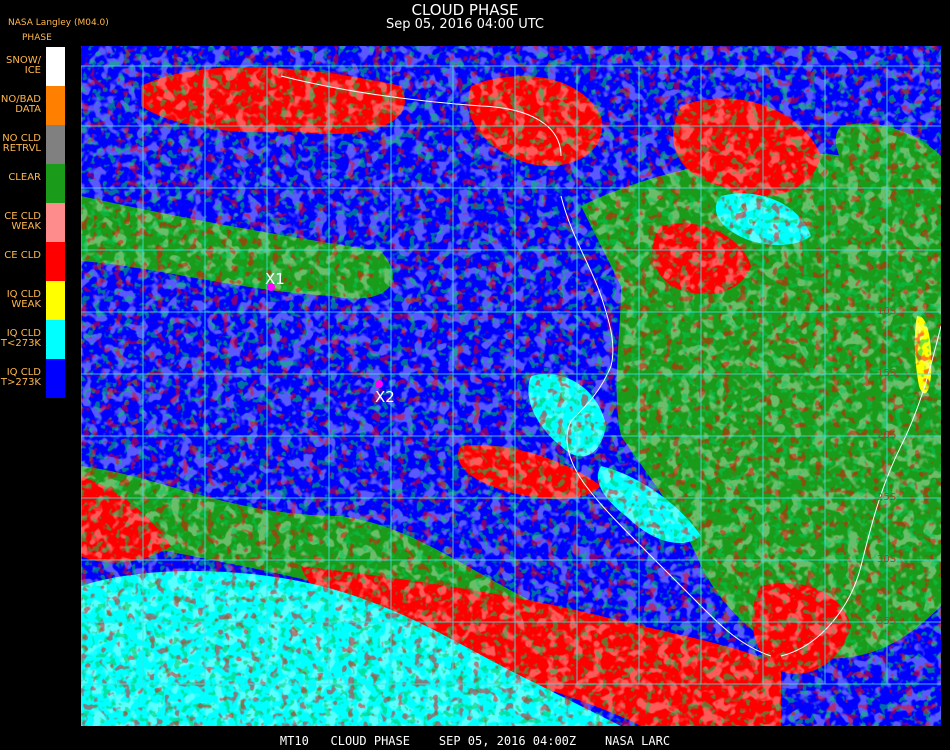 The width and height of the screenshot is (950, 750). What do you see at coordinates (21, 143) in the screenshot?
I see `legend-label: NO CLD RETRVL` at bounding box center [21, 143].